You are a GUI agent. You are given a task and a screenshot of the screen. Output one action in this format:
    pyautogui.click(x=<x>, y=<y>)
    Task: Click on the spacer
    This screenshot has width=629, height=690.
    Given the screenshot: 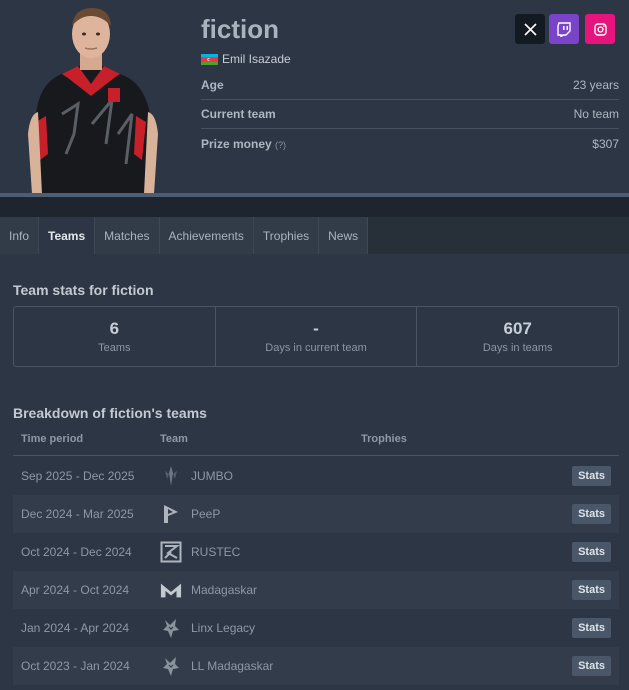 What is the action you would take?
    pyautogui.click(x=314, y=207)
    